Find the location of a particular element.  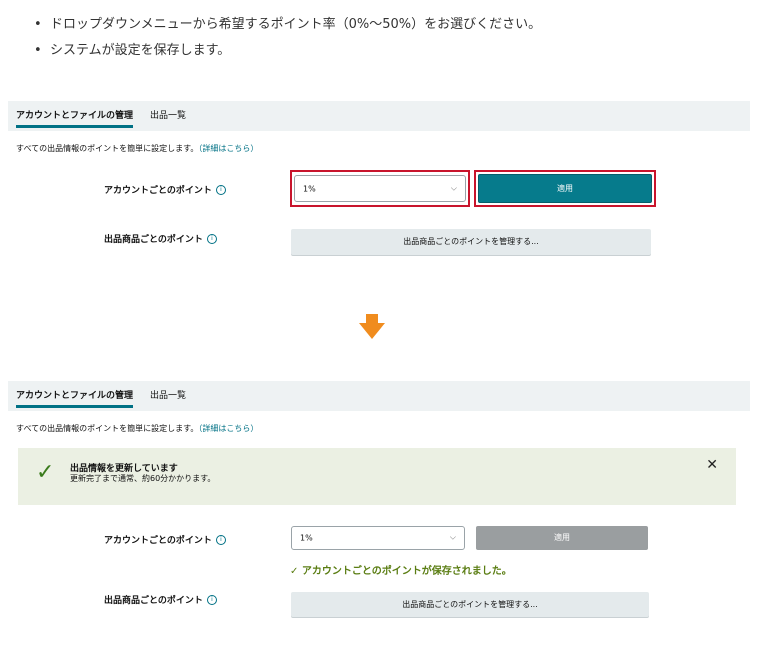

down-arrow-icon is located at coordinates (372, 326).